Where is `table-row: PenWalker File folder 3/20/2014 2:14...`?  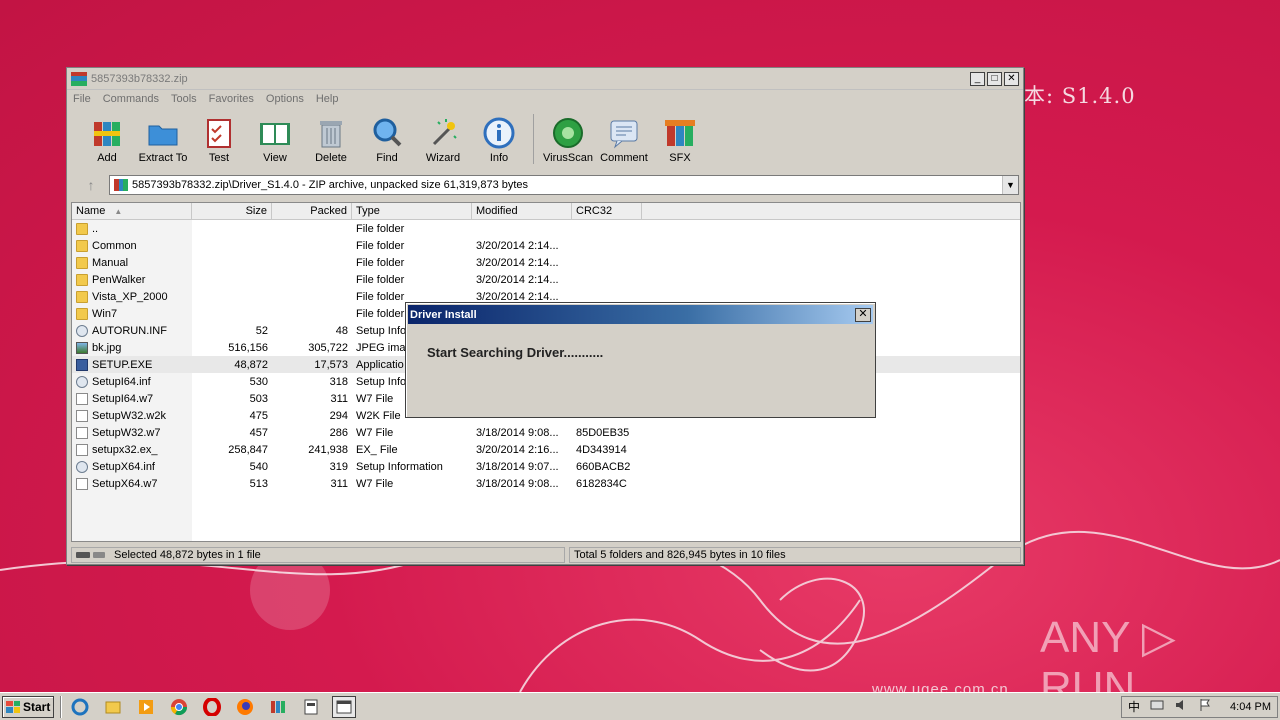
table-row: PenWalker File folder 3/20/2014 2:14... is located at coordinates (546, 279).